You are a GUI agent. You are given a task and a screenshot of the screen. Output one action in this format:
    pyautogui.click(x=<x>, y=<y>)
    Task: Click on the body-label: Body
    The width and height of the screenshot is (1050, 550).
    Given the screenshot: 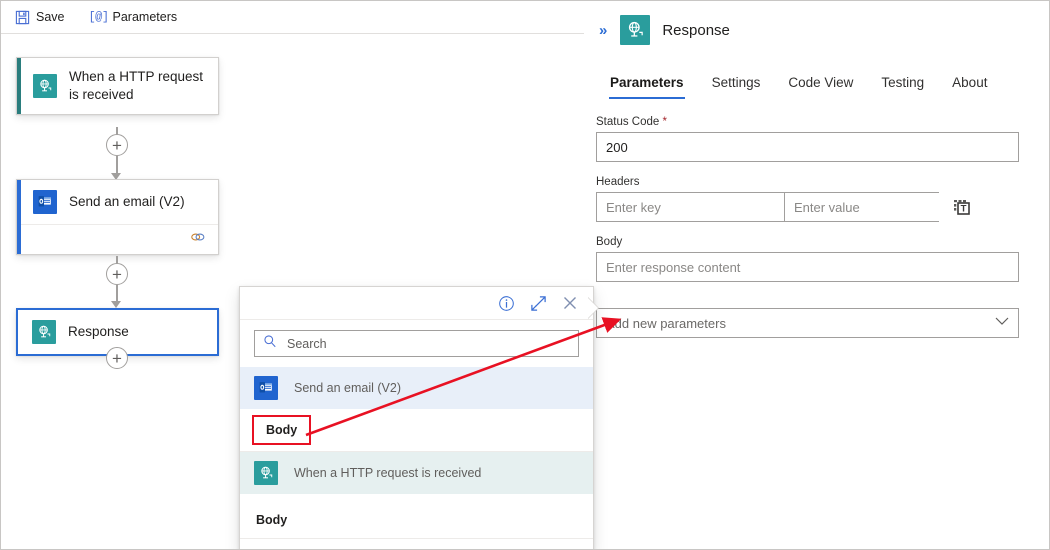 What is the action you would take?
    pyautogui.click(x=609, y=242)
    